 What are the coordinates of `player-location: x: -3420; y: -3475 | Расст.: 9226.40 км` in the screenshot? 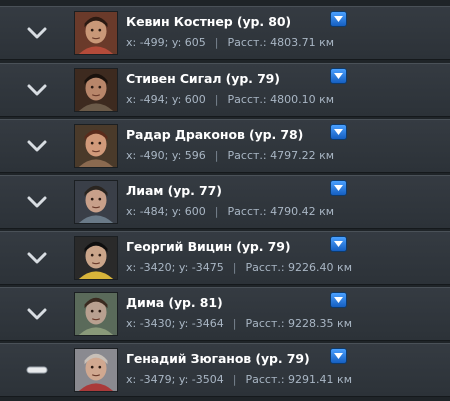 It's located at (239, 267).